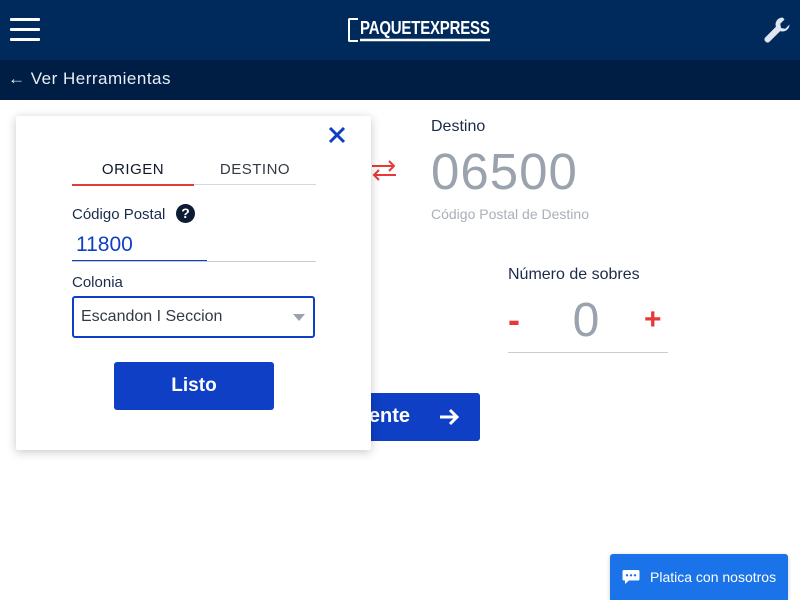 This screenshot has width=800, height=600. I want to click on colonia-selected-value: Escandon I Seccion, so click(152, 316).